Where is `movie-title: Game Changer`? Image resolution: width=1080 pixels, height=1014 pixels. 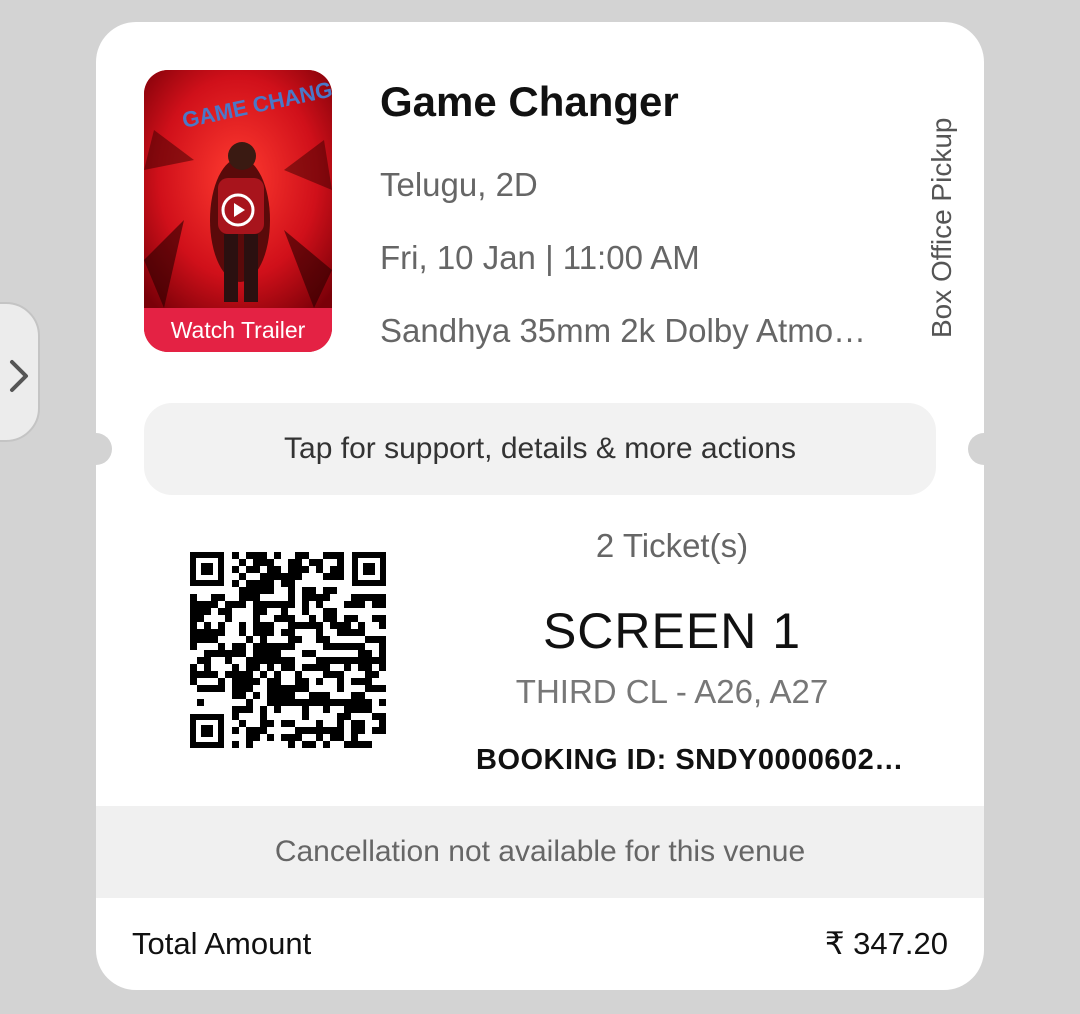
movie-title: Game Changer is located at coordinates (529, 101).